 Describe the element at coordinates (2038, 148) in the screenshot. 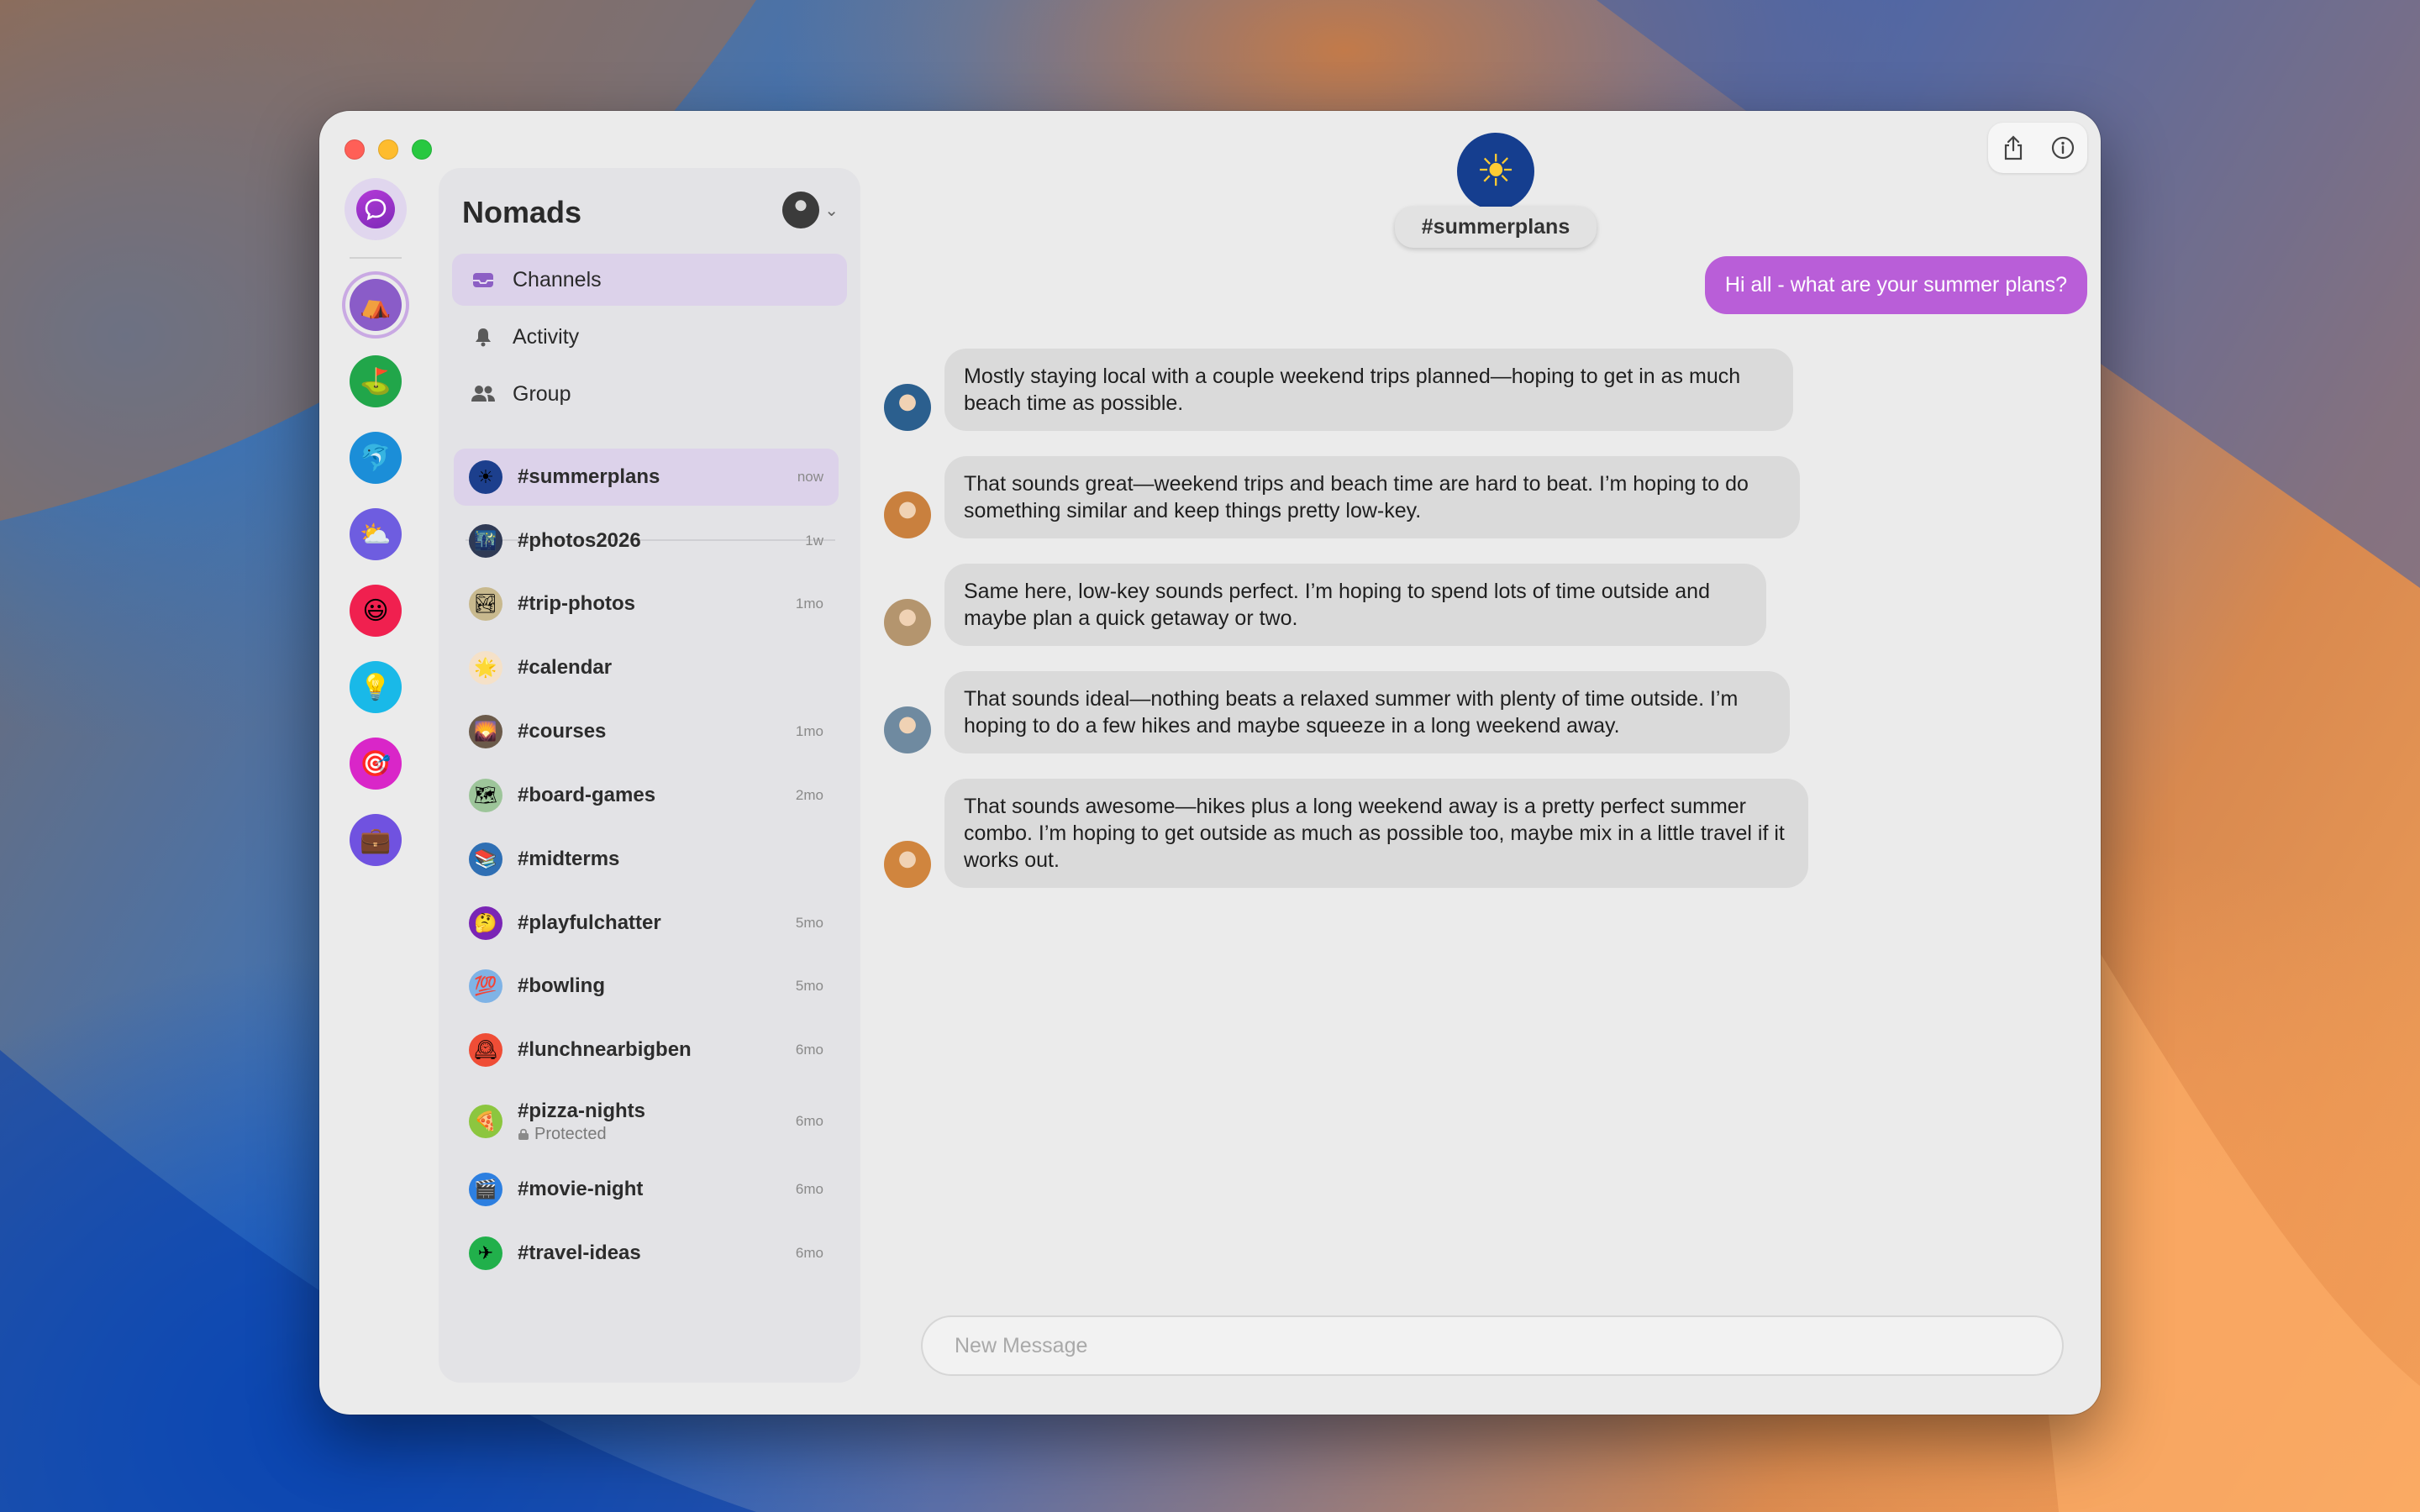

I see `toolbar-actions` at that location.